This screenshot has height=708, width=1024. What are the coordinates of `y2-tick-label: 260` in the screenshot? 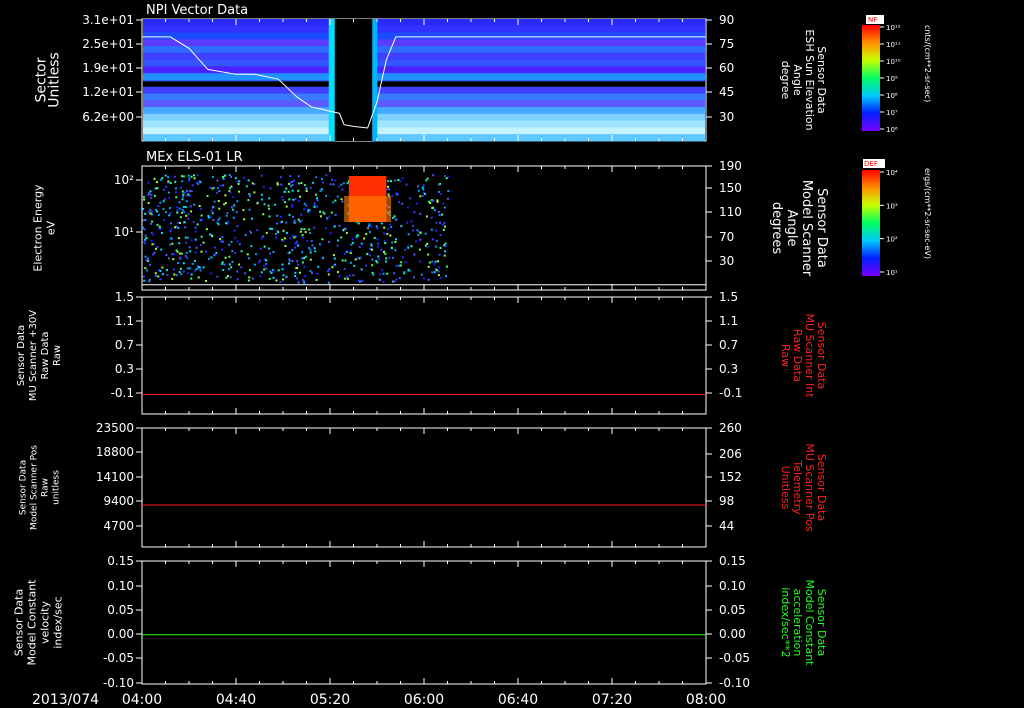 It's located at (730, 428).